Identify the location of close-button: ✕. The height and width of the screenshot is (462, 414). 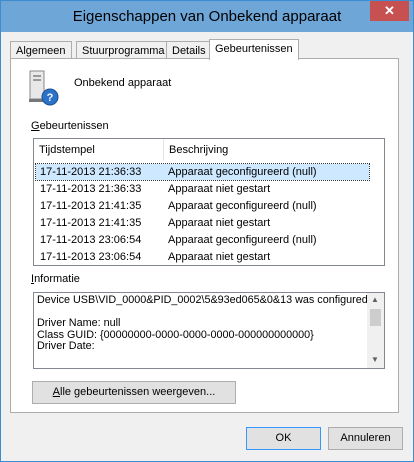
(389, 11).